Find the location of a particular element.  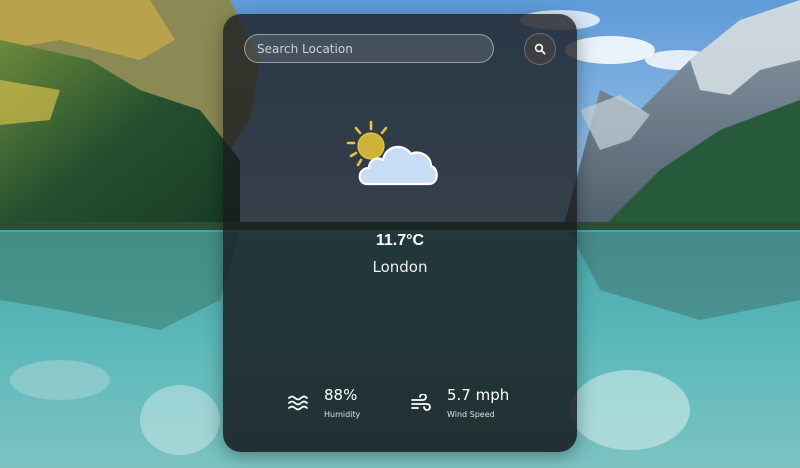

wind-speed-value: 5.7 mph is located at coordinates (478, 395).